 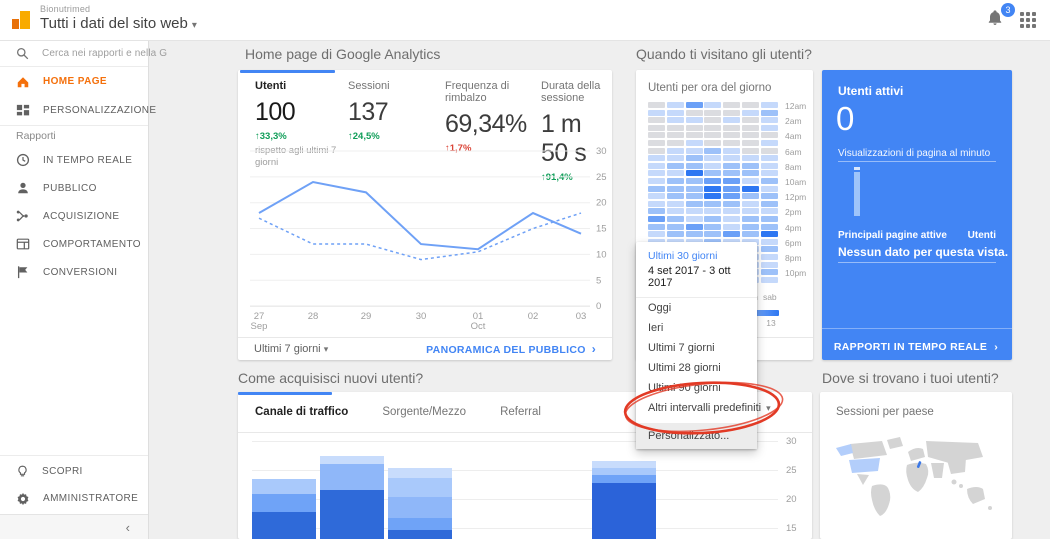 What do you see at coordinates (1000, 17) in the screenshot?
I see `notifications-button: 3` at bounding box center [1000, 17].